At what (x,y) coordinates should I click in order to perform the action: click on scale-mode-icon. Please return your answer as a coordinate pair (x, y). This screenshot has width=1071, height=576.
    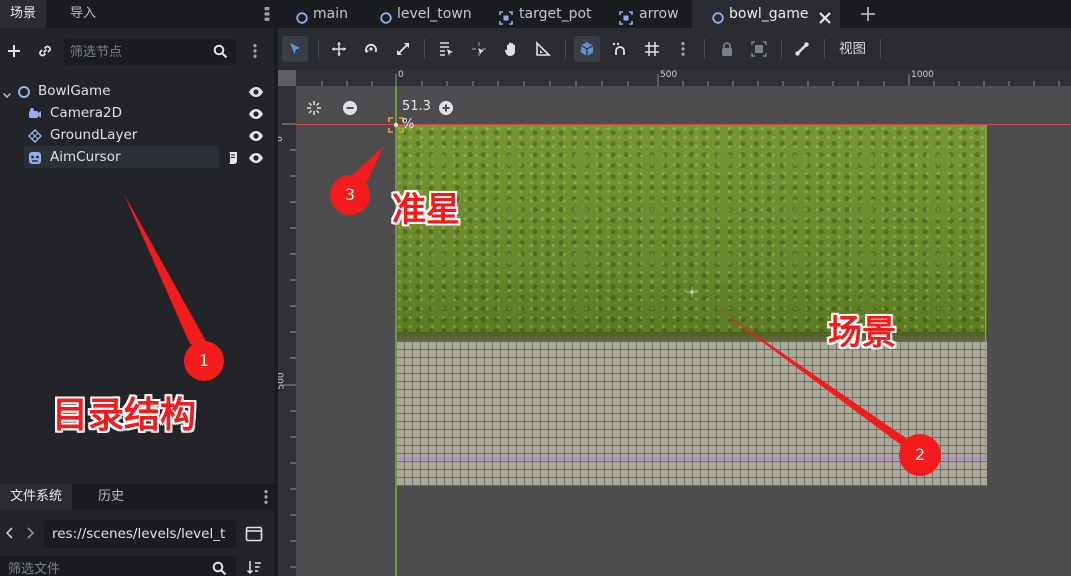
    Looking at the image, I should click on (403, 49).